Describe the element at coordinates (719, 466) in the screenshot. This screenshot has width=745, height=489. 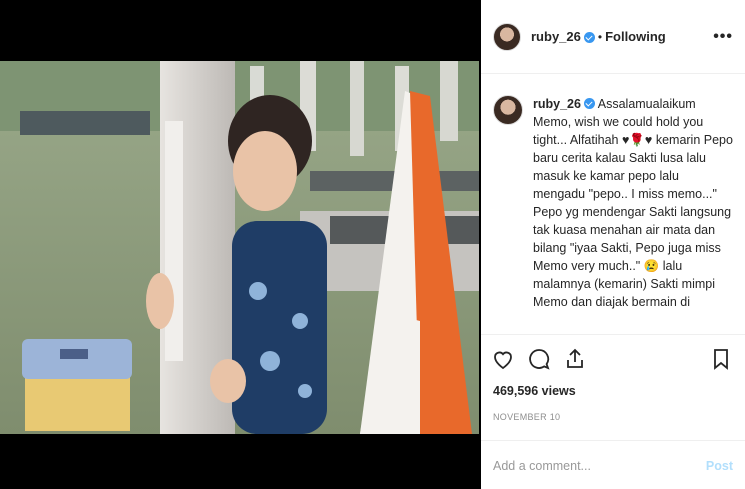
I see `post-comment-button: Post` at that location.